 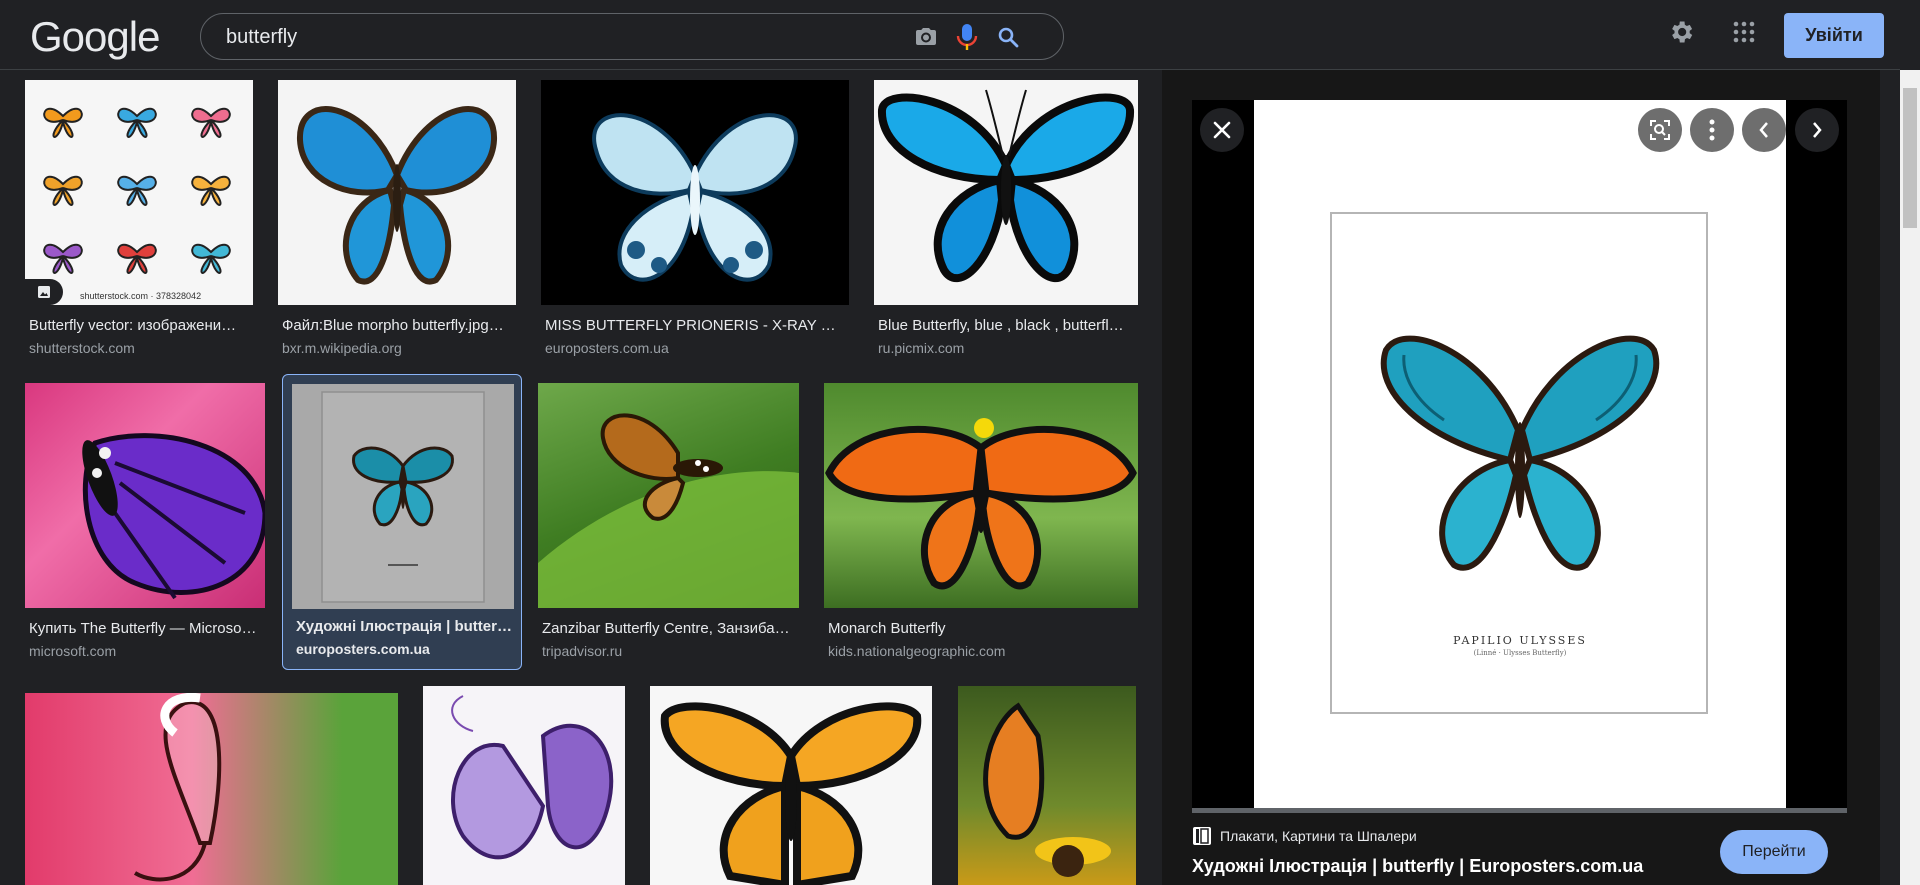 What do you see at coordinates (1910, 477) in the screenshot?
I see `page-scrollbar` at bounding box center [1910, 477].